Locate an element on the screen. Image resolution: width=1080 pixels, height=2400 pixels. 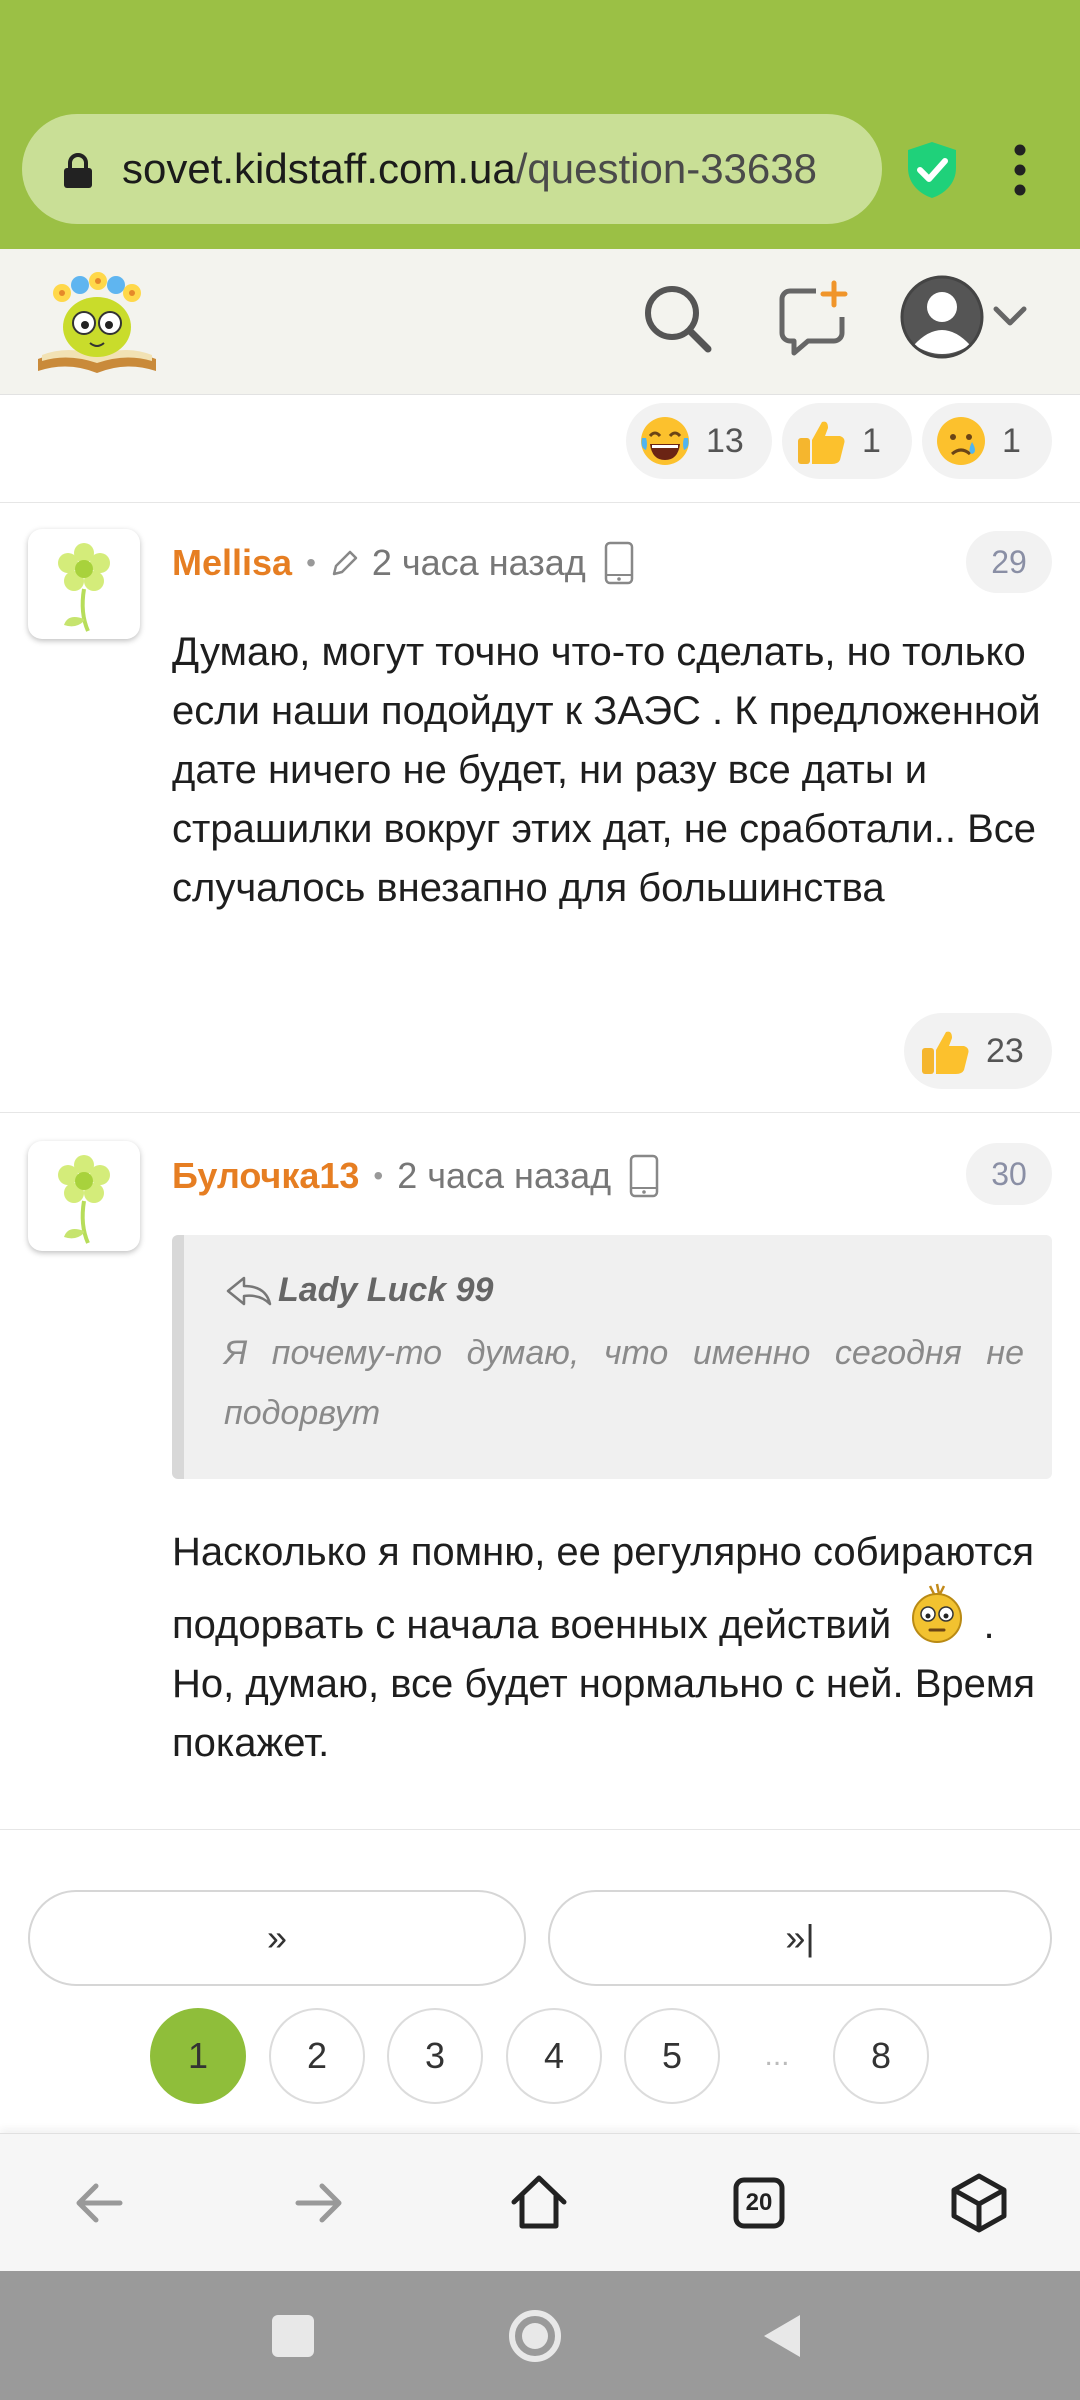
laughing-emoji-icon is located at coordinates (665, 441).